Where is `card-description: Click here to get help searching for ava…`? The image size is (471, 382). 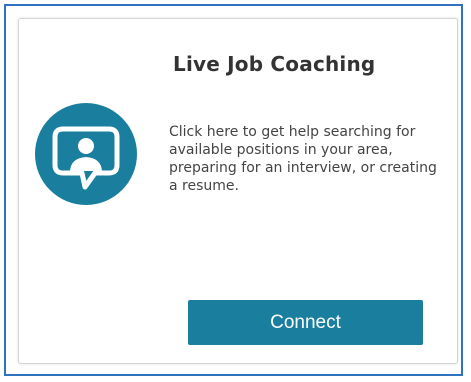
card-description: Click here to get help searching for ava… is located at coordinates (303, 159).